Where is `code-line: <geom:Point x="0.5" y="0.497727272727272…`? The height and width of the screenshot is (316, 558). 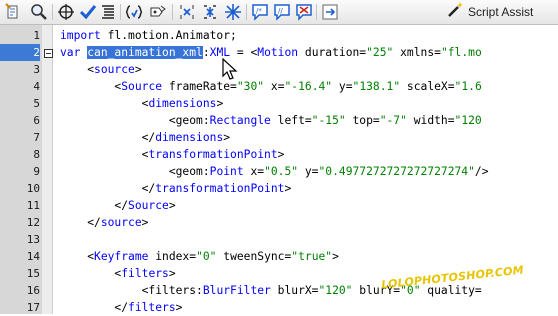 code-line: <geom:Point x="0.5" y="0.497727272727272… is located at coordinates (274, 171).